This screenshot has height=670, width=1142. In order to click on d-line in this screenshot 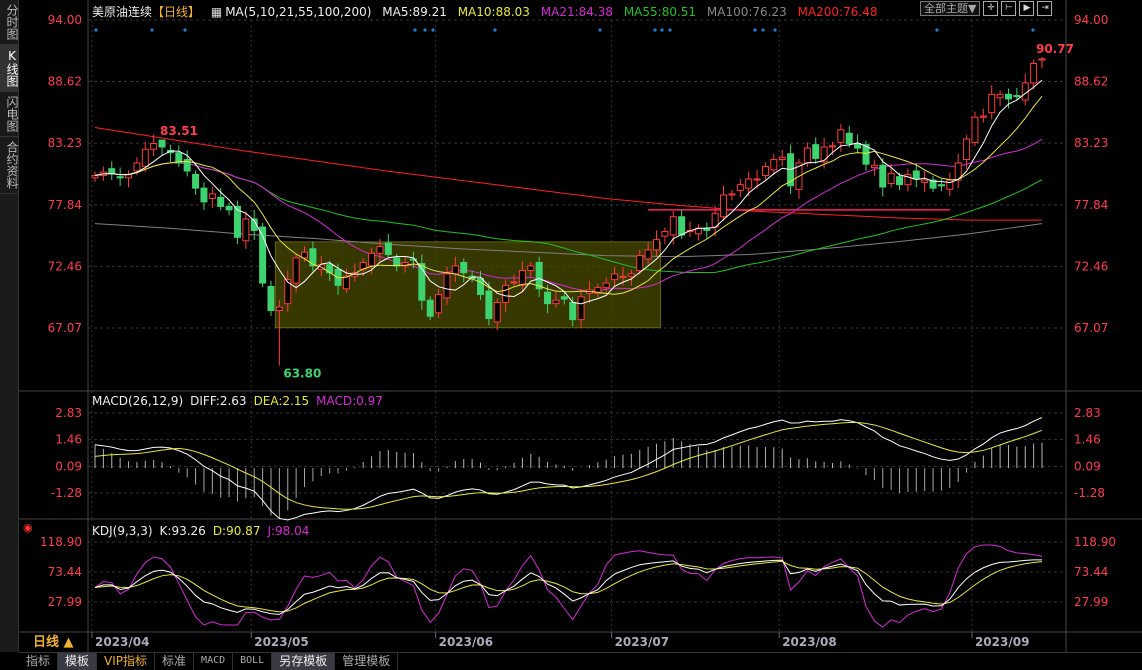, I will do `click(568, 586)`.